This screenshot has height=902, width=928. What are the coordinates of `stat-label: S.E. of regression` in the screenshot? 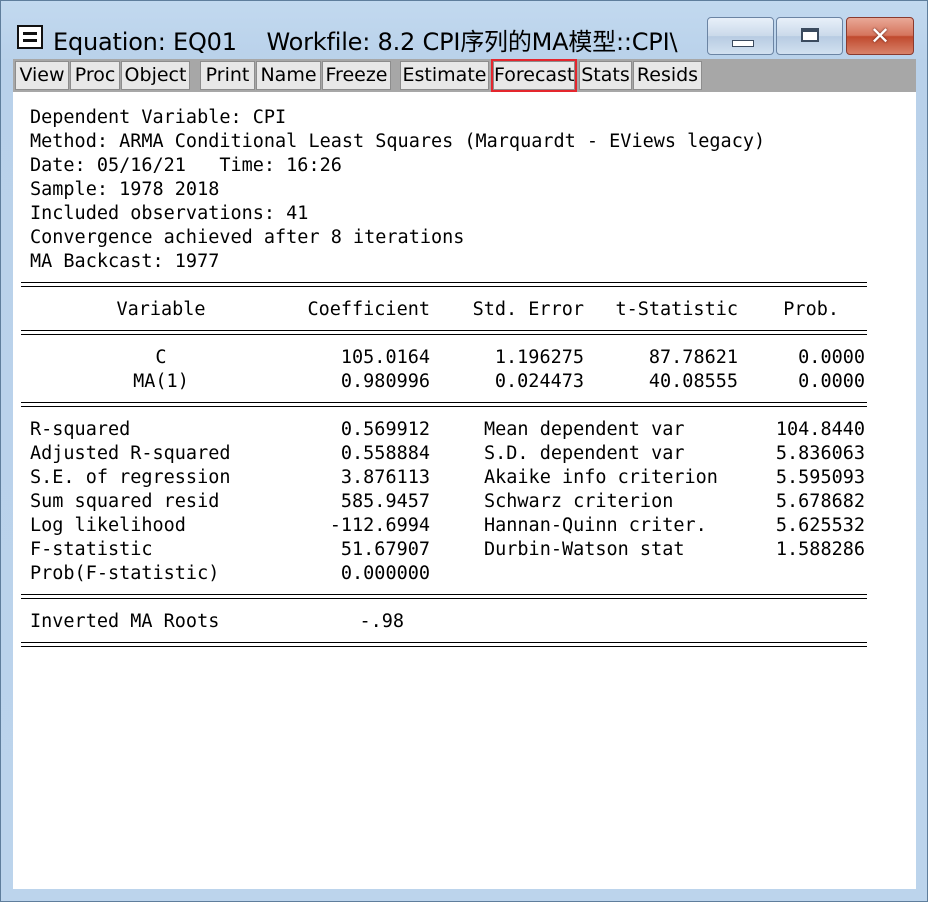 It's located at (130, 477).